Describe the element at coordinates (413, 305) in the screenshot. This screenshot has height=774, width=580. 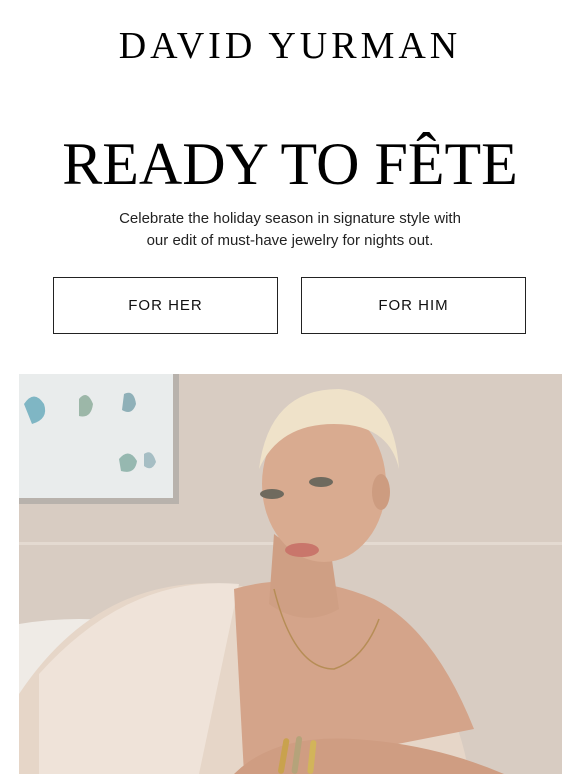
I see `for-him-button: FOR HIM` at that location.